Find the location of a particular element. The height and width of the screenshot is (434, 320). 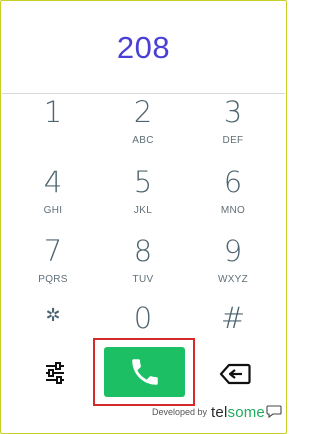

key-7: 7 PQRS is located at coordinates (53, 267).